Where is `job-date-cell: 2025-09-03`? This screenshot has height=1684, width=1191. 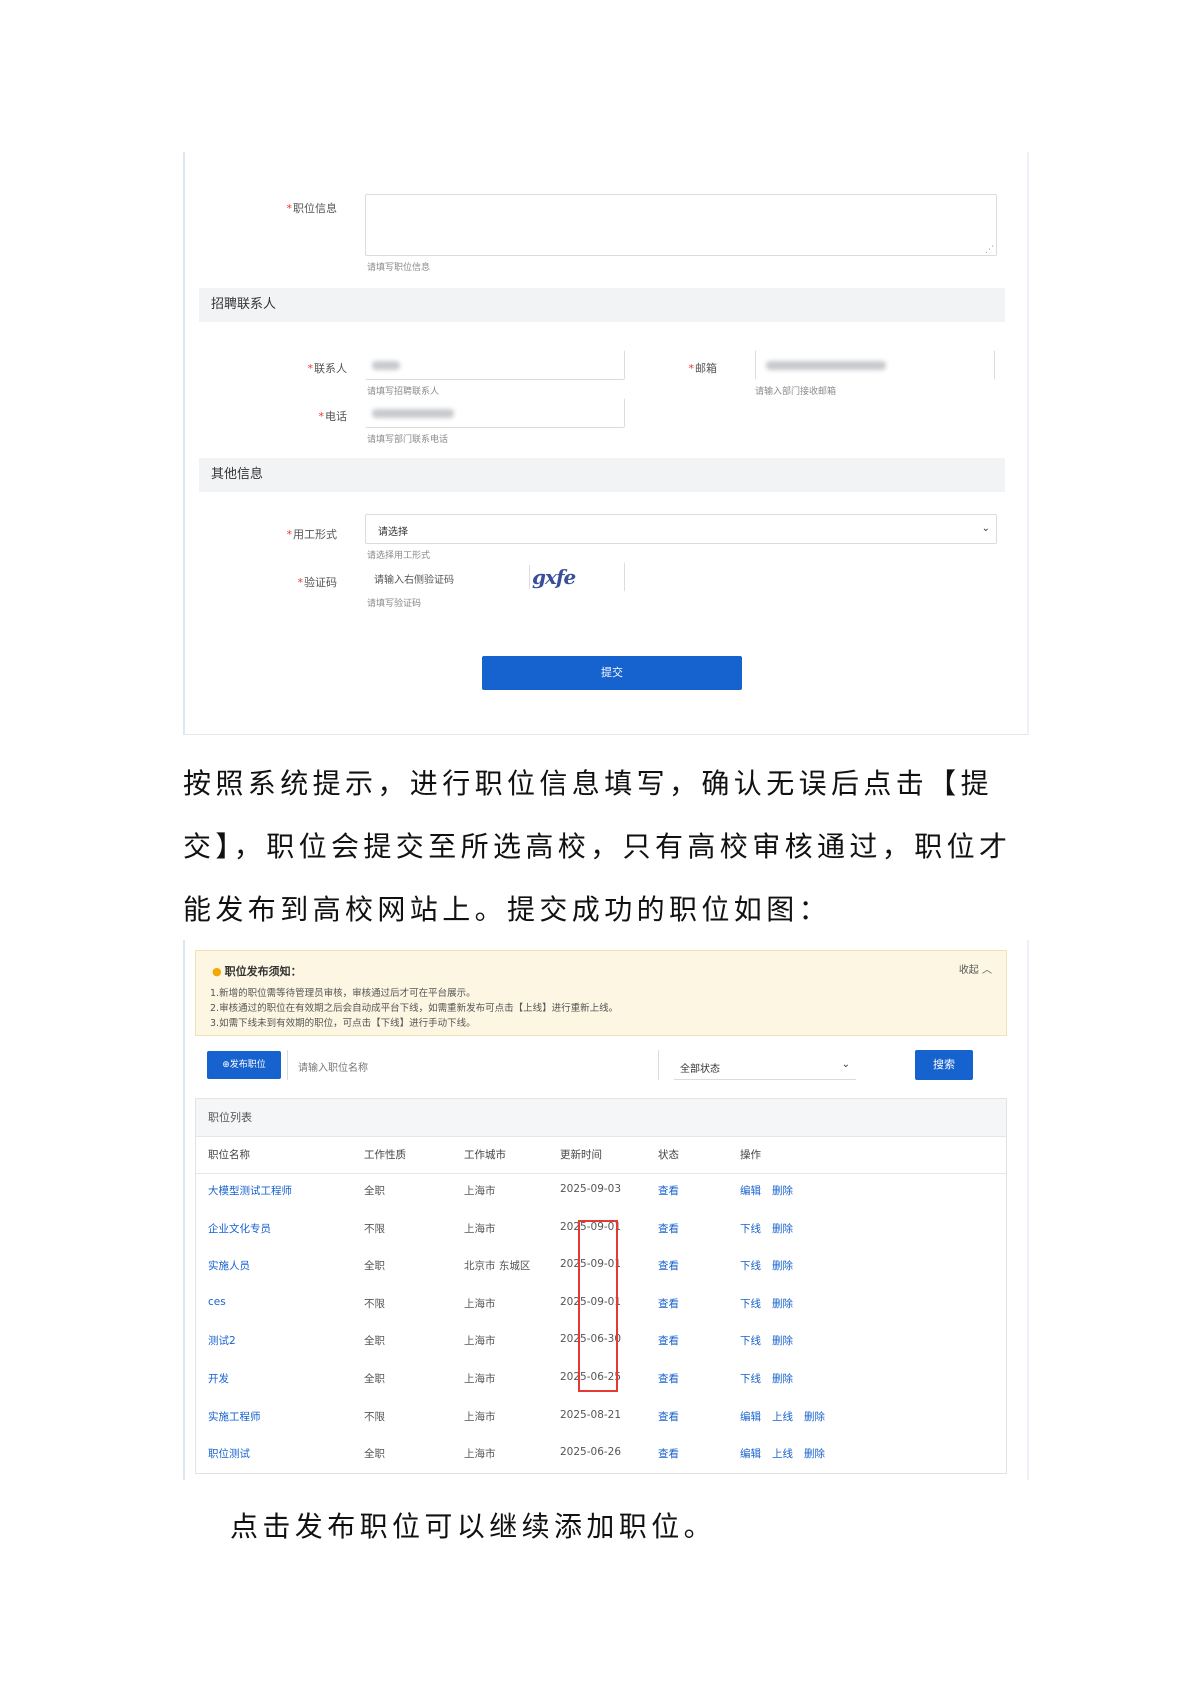
job-date-cell: 2025-09-03 is located at coordinates (591, 1189).